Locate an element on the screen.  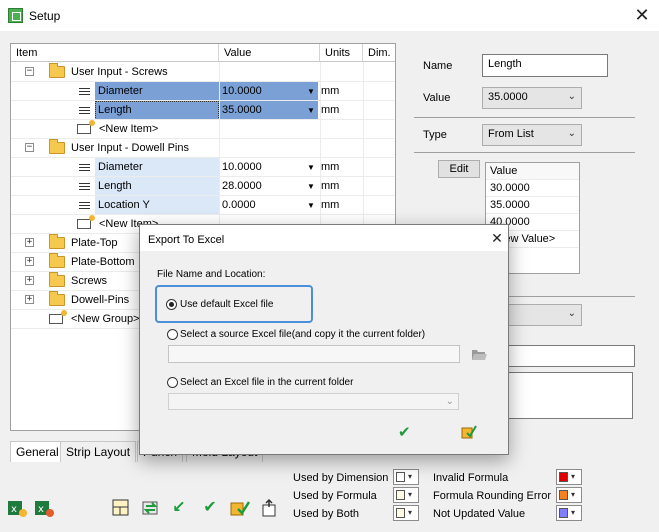
use-default-label: Use default Excel file is located at coordinates (226, 304).